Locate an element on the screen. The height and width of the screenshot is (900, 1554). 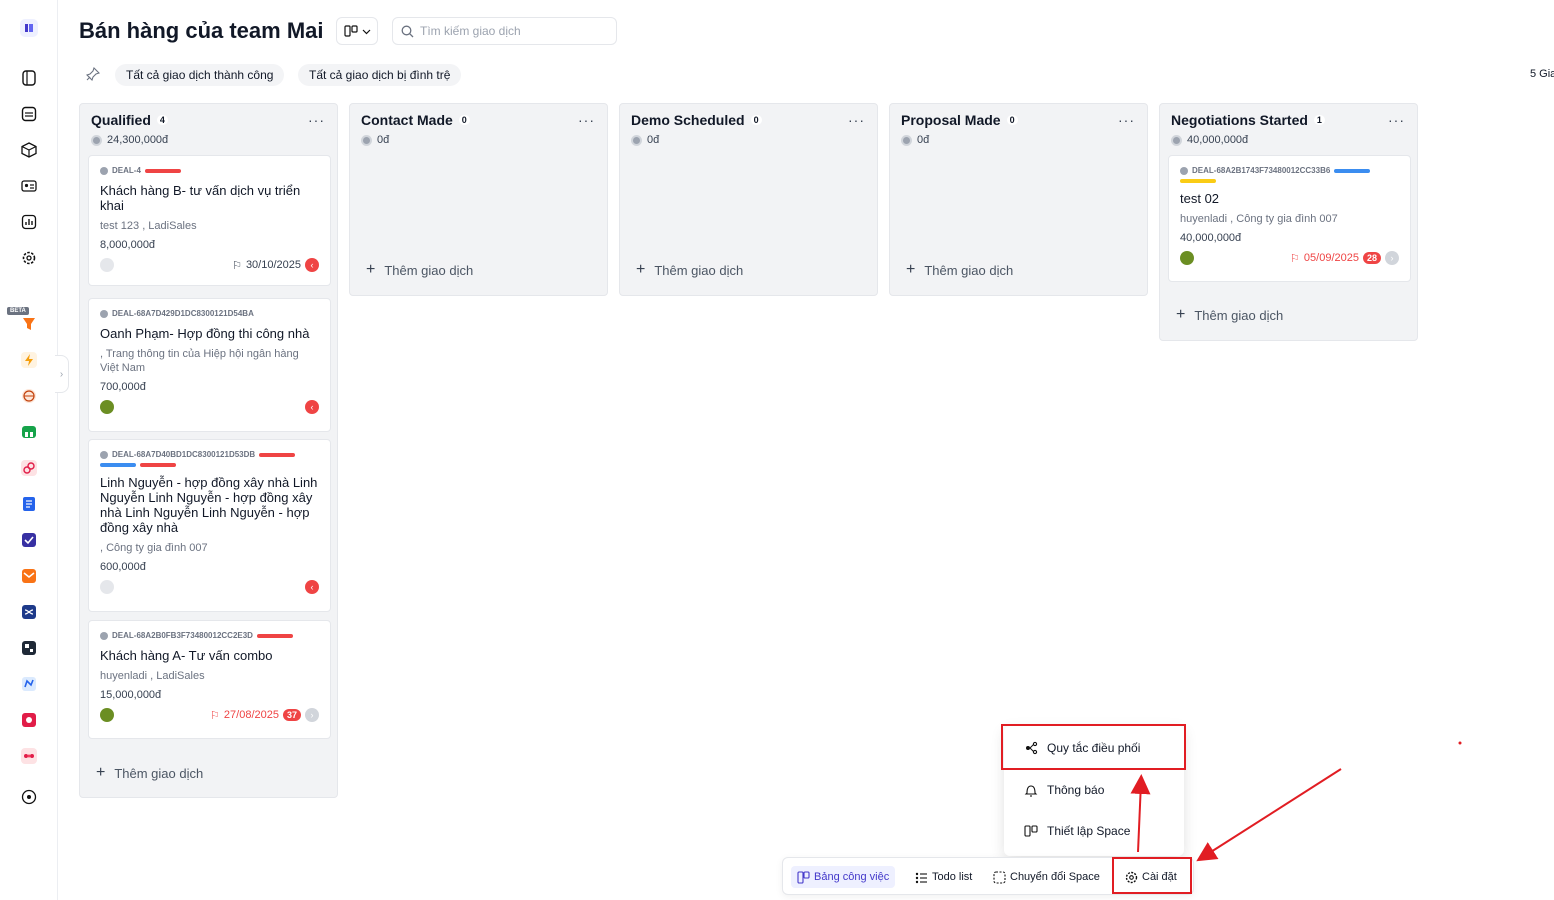
flash-app-icon is located at coordinates (29, 360).